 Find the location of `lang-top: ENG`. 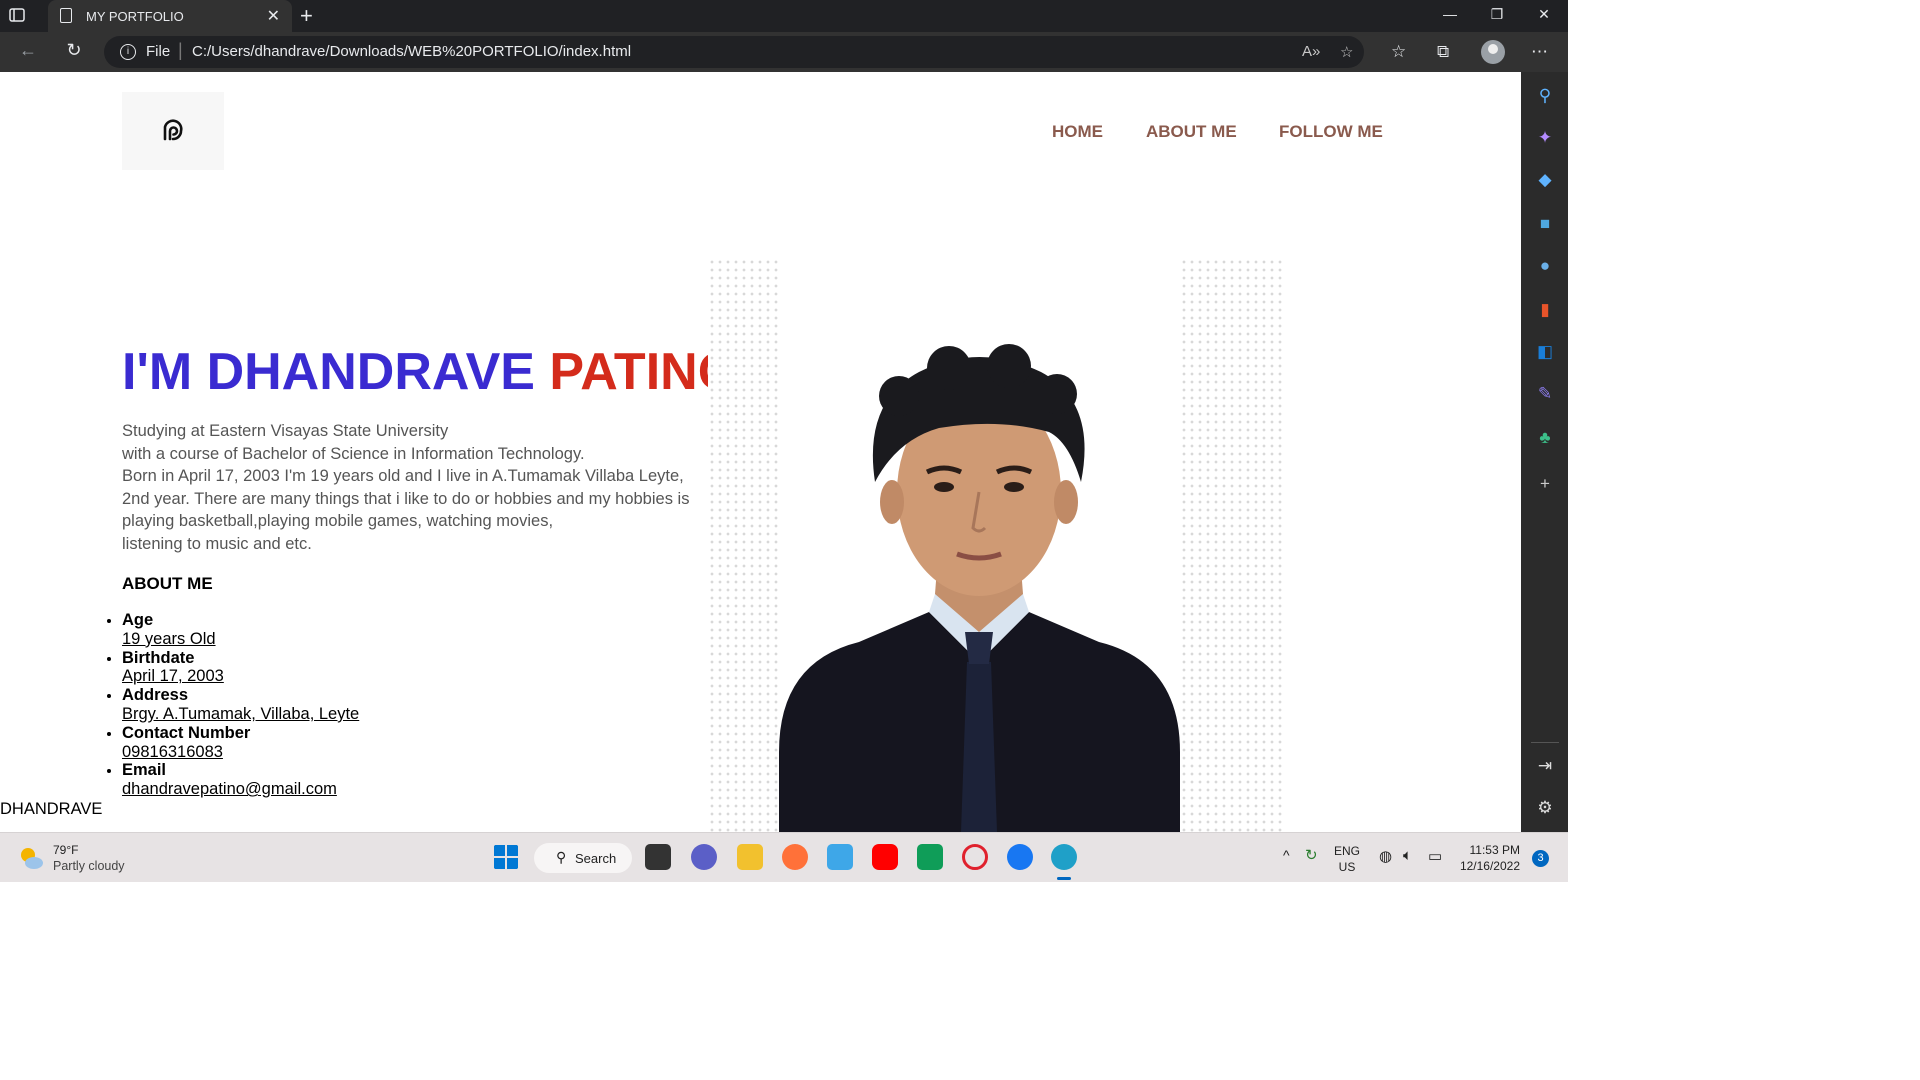

lang-top: ENG is located at coordinates (1347, 851).